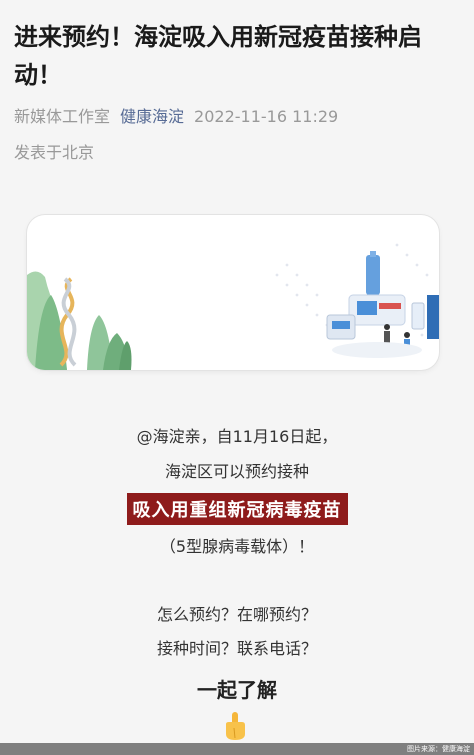 The image size is (474, 755). What do you see at coordinates (438, 749) in the screenshot?
I see `image-source: 图片来源：健康海淀` at bounding box center [438, 749].